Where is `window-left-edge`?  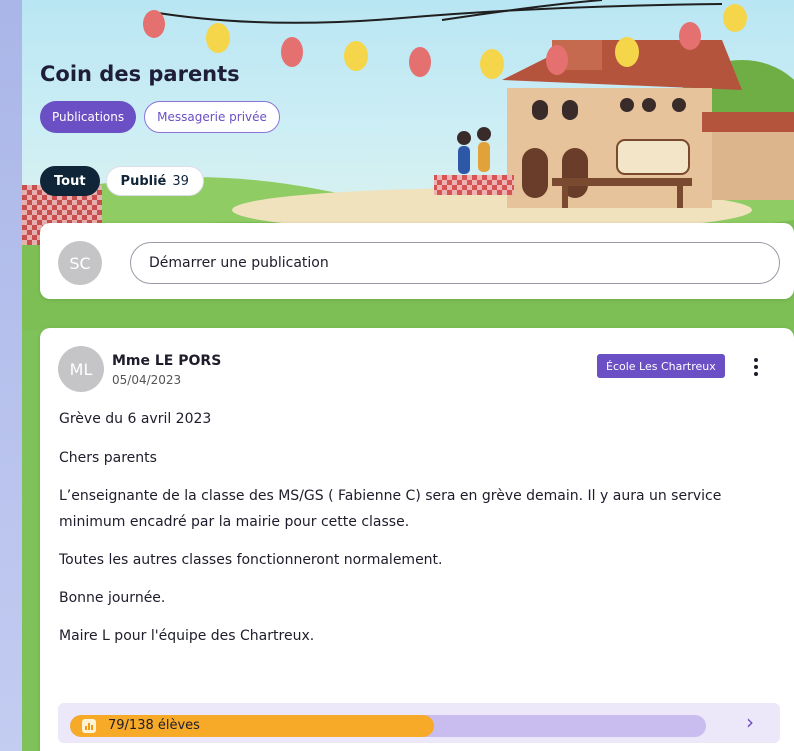
window-left-edge is located at coordinates (11, 375).